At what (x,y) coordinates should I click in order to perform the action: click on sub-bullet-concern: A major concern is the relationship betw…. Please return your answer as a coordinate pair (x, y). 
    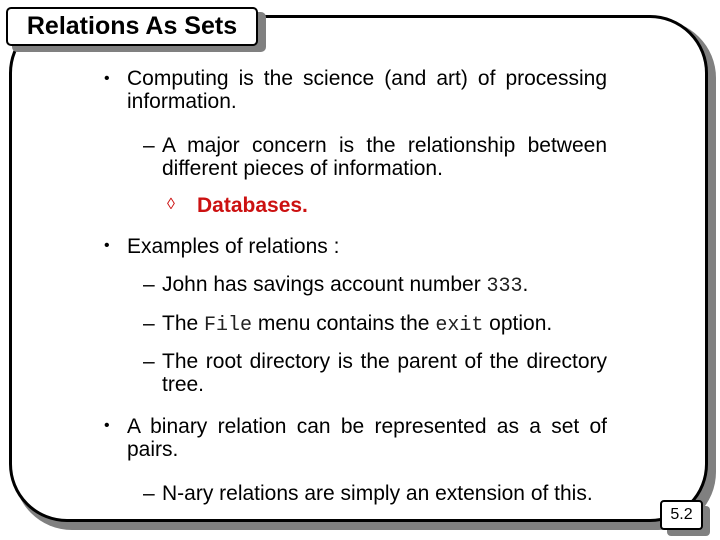
    Looking at the image, I should click on (384, 157).